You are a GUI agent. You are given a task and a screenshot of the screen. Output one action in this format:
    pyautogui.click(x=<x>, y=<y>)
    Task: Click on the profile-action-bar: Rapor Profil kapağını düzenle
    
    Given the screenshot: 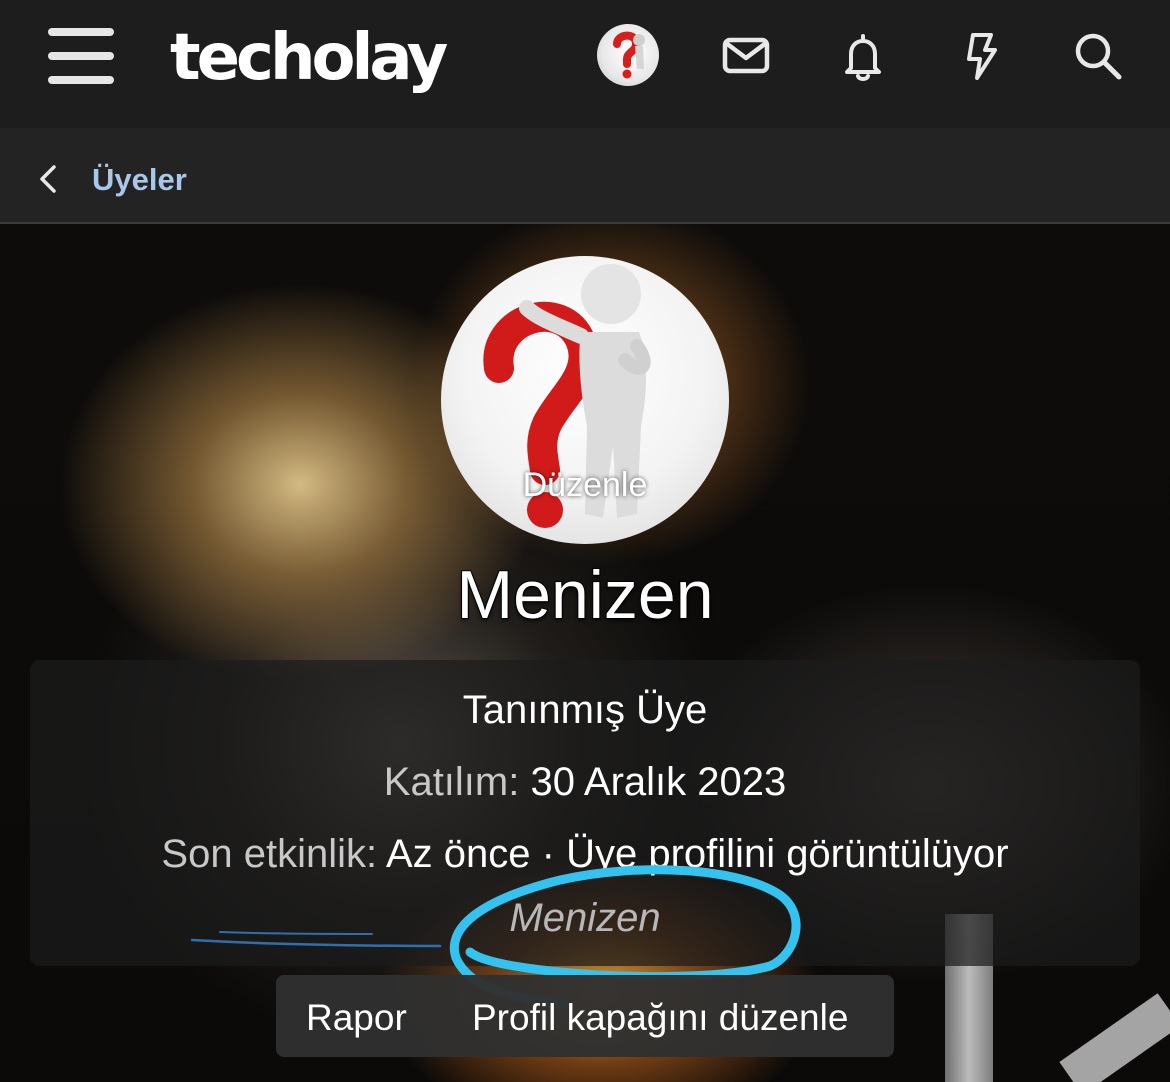 What is the action you would take?
    pyautogui.click(x=585, y=1016)
    